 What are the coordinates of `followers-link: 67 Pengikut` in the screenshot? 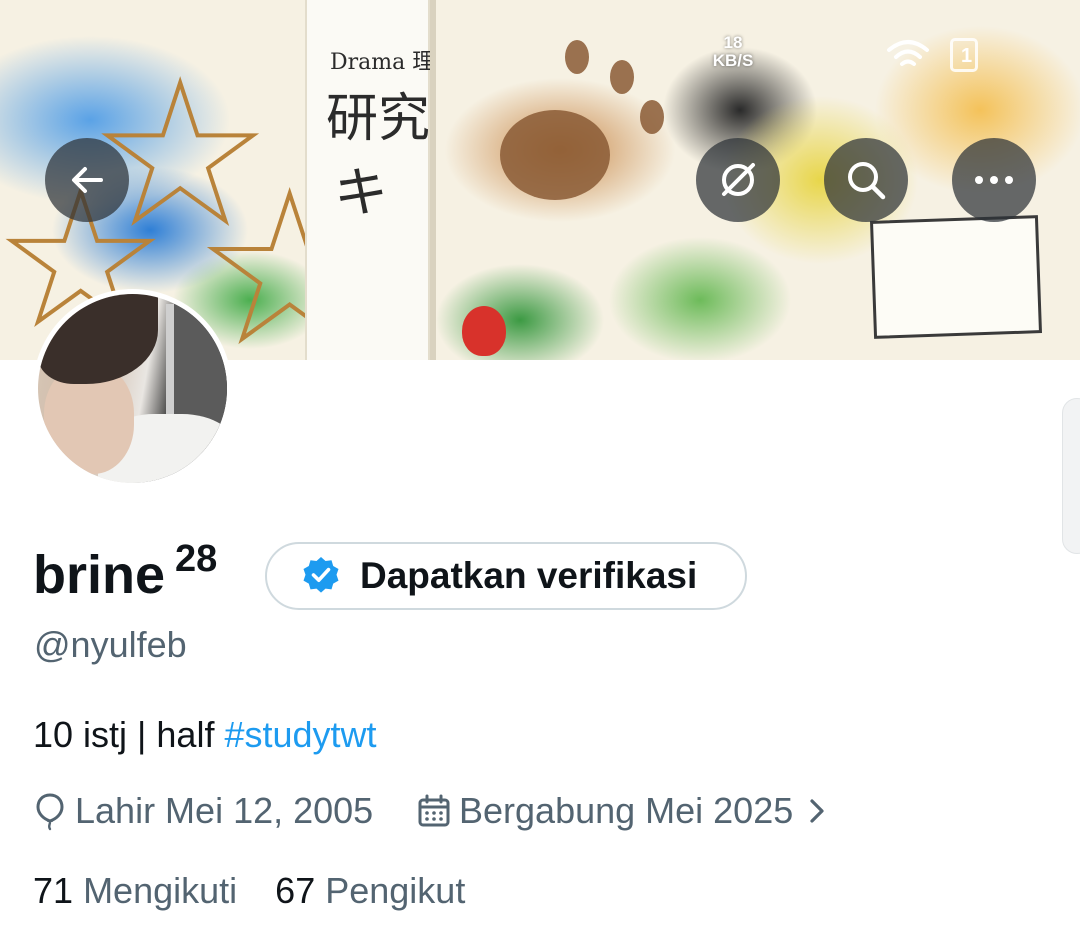 It's located at (370, 890).